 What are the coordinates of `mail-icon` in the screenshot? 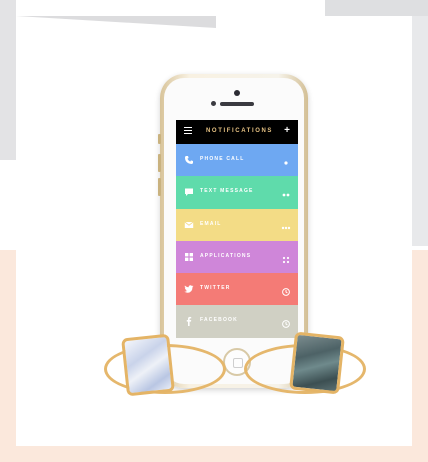 It's located at (189, 225).